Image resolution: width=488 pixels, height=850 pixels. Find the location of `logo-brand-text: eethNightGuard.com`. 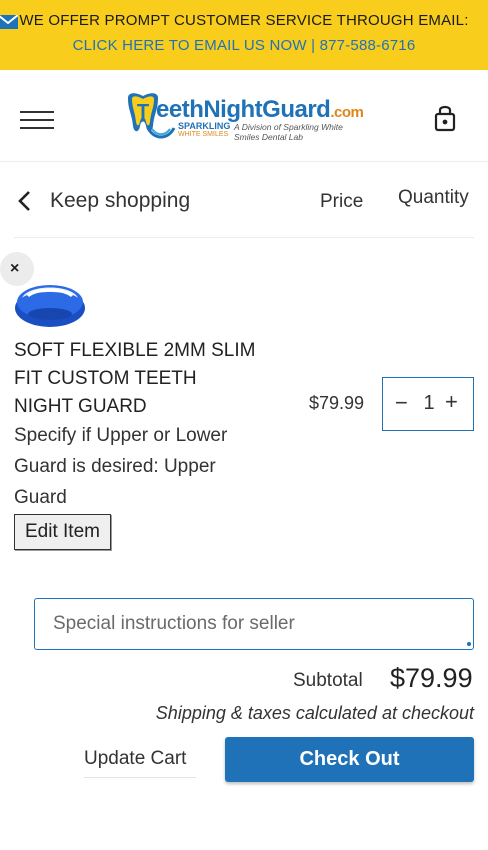

logo-brand-text: eethNightGuard.com is located at coordinates (260, 109).